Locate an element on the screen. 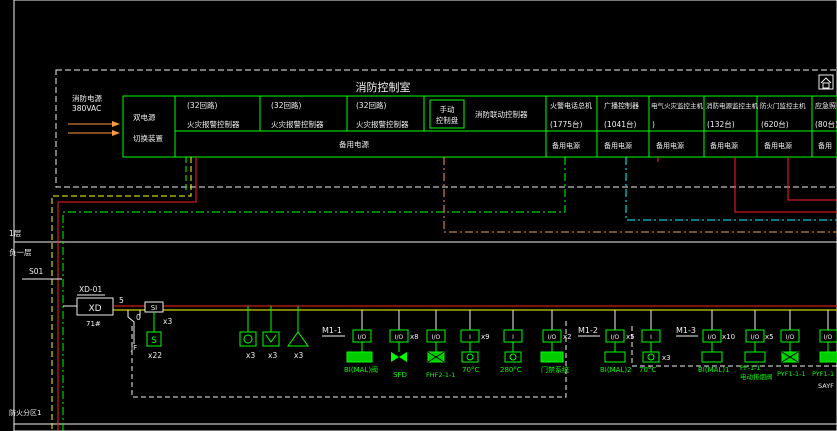 This screenshot has width=837, height=431. device-sub-label: 71# is located at coordinates (93, 324).